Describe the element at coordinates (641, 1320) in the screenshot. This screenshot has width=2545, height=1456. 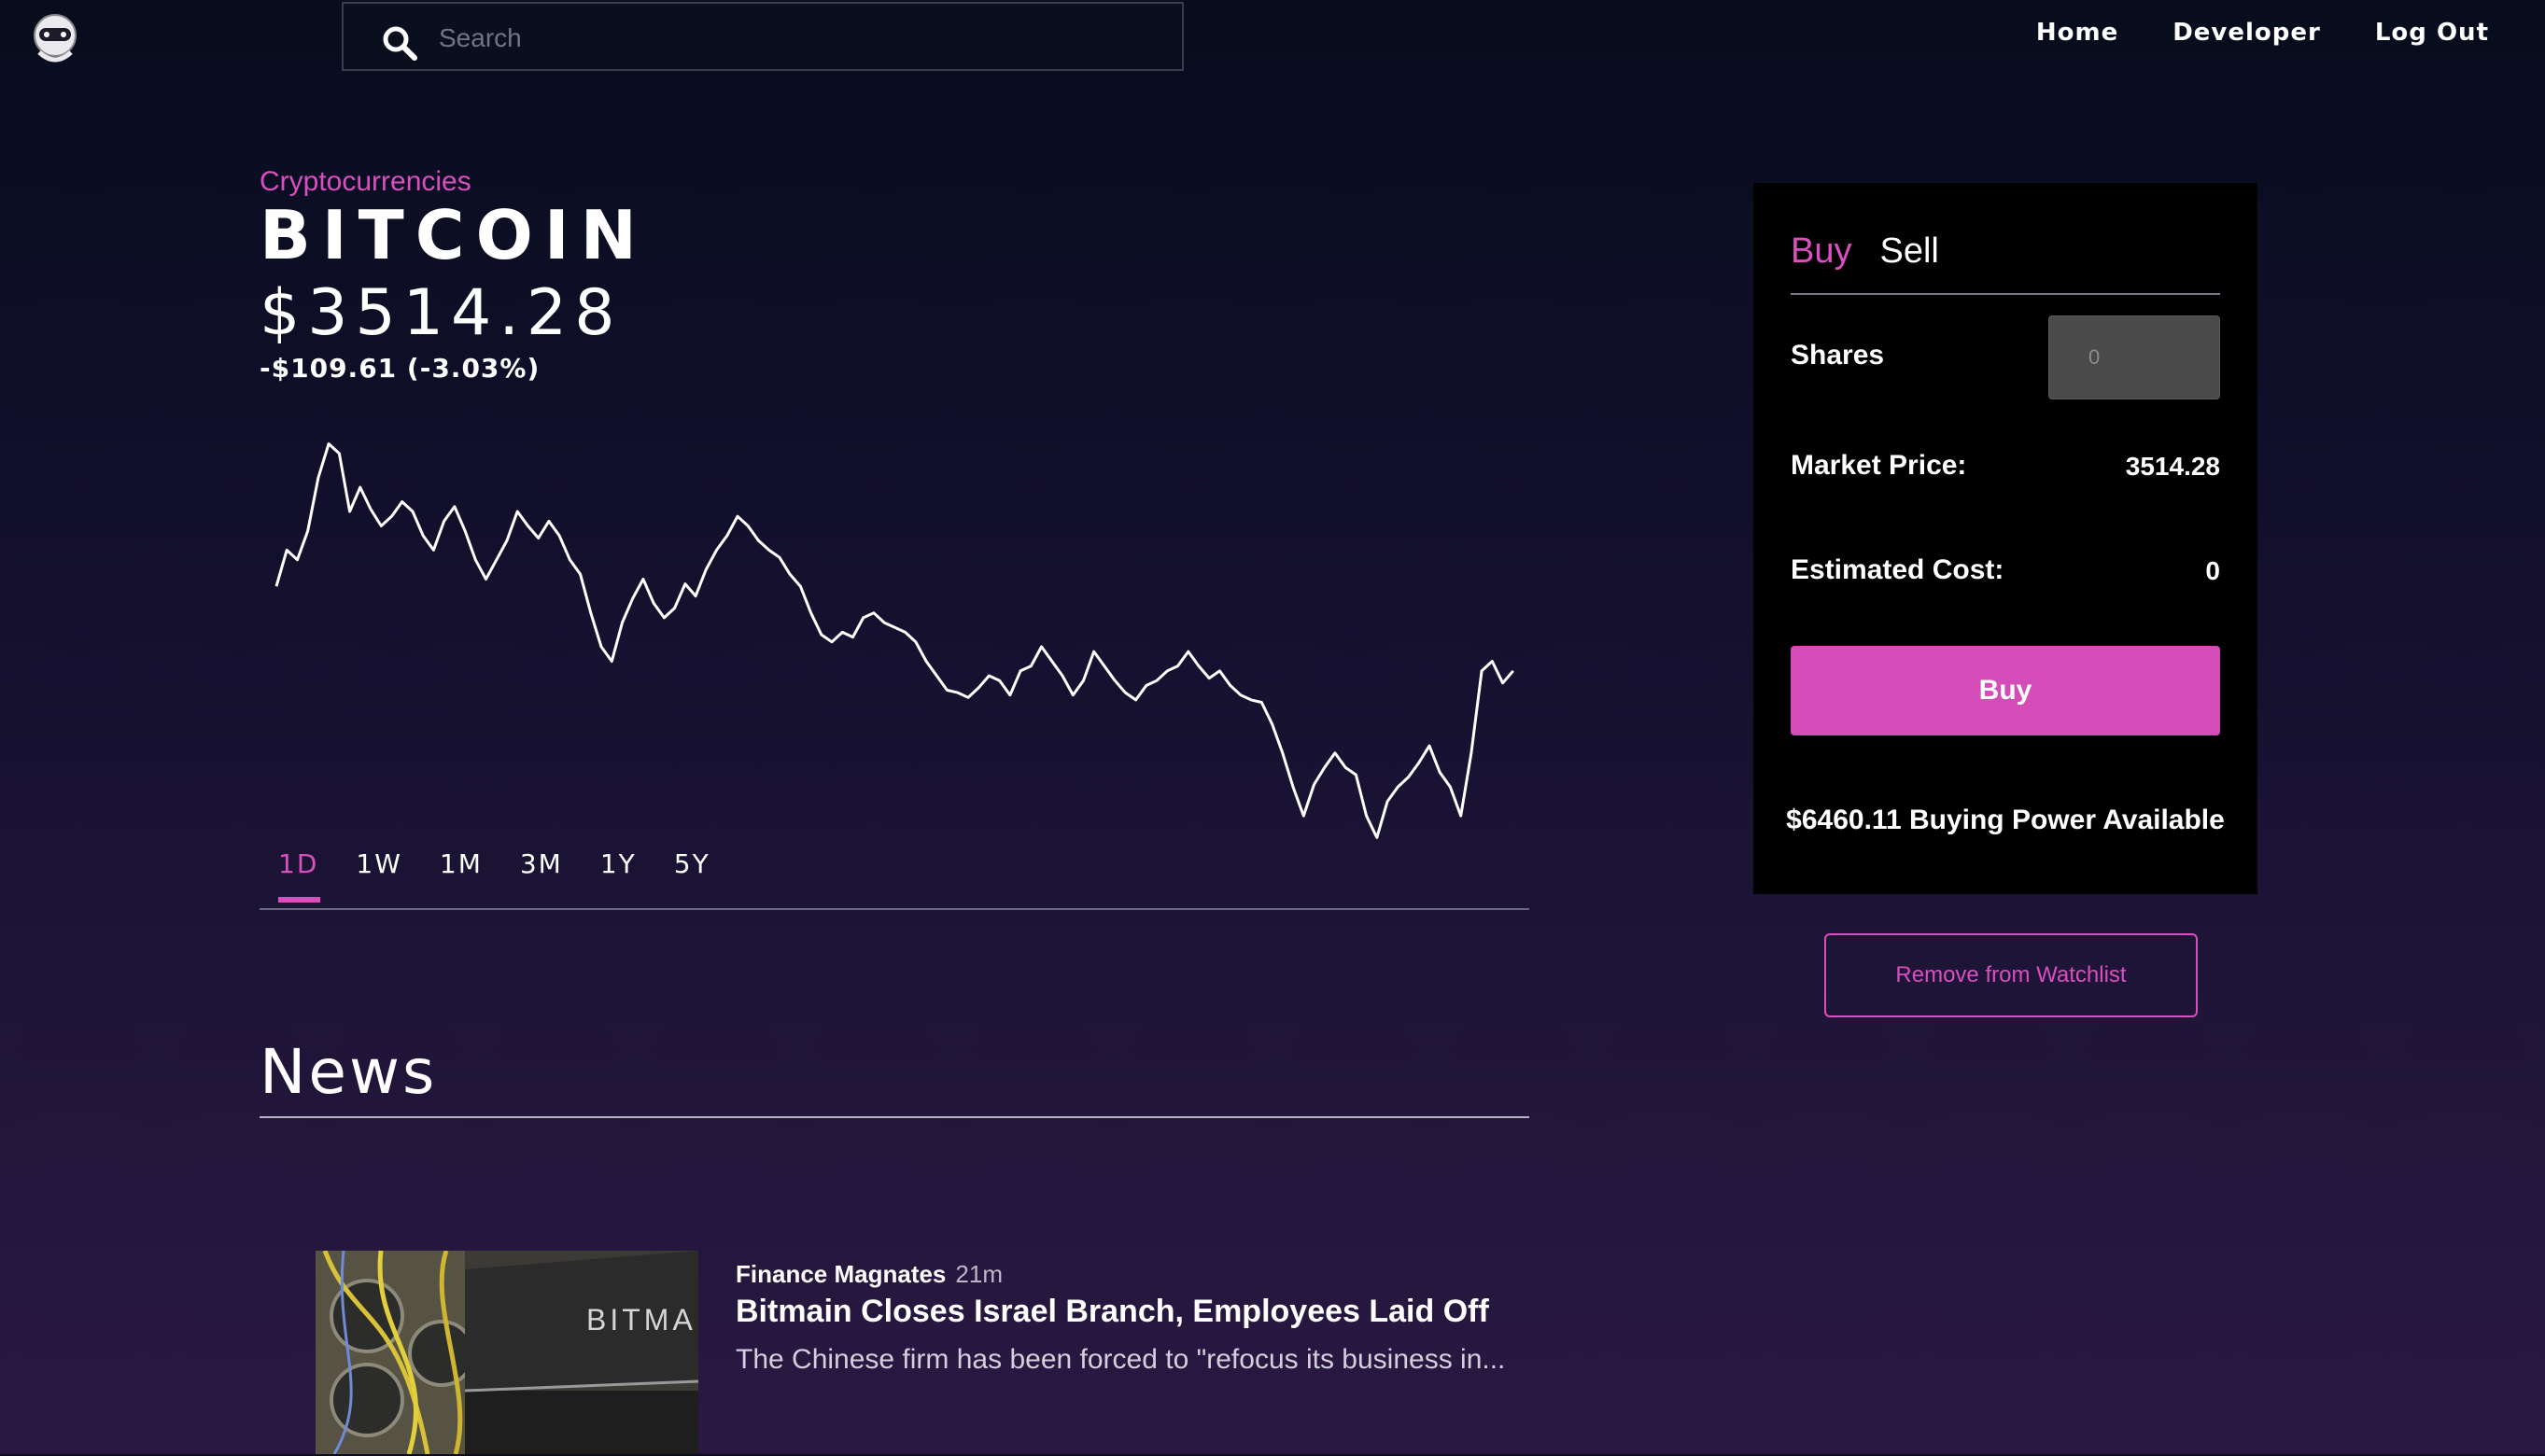
I see `news-thumbnail-text: BITMA` at that location.